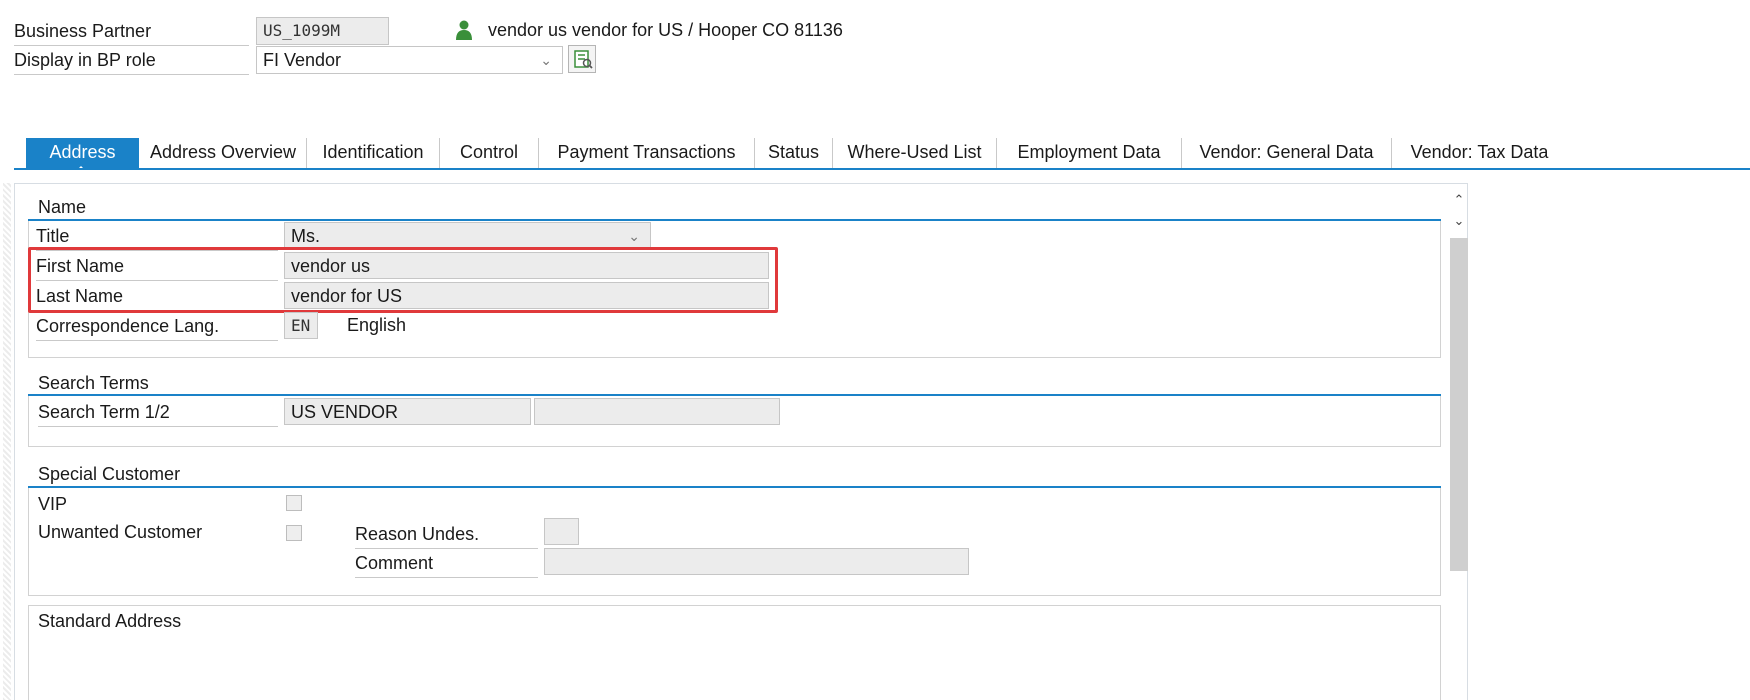 Image resolution: width=1750 pixels, height=700 pixels. Describe the element at coordinates (446, 563) in the screenshot. I see `comment-label: Comment` at that location.